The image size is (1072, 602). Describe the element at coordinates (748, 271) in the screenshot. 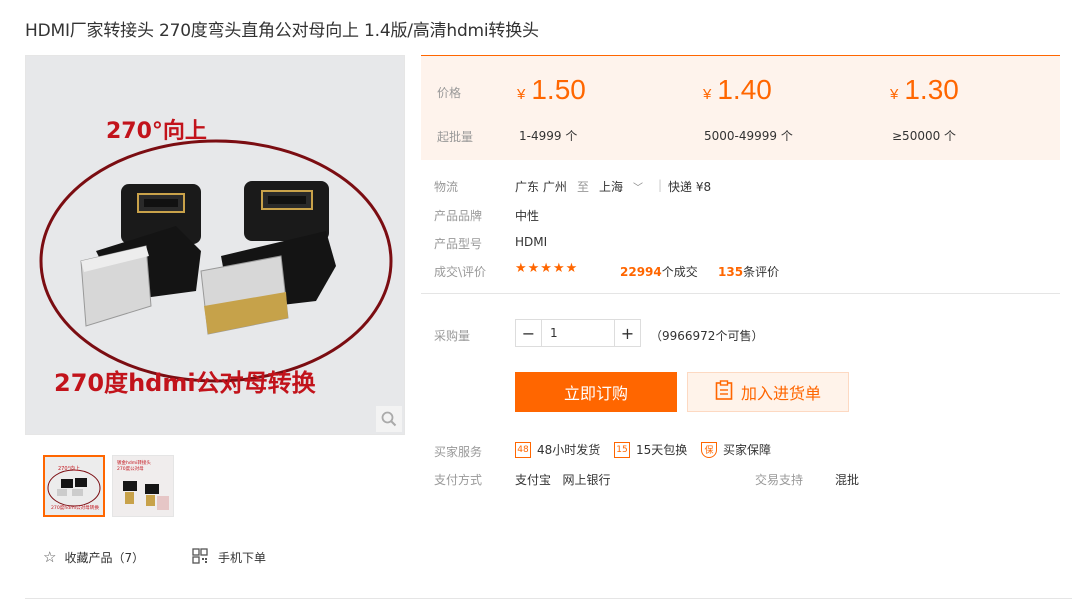

I see `review-count: 135条评价` at that location.